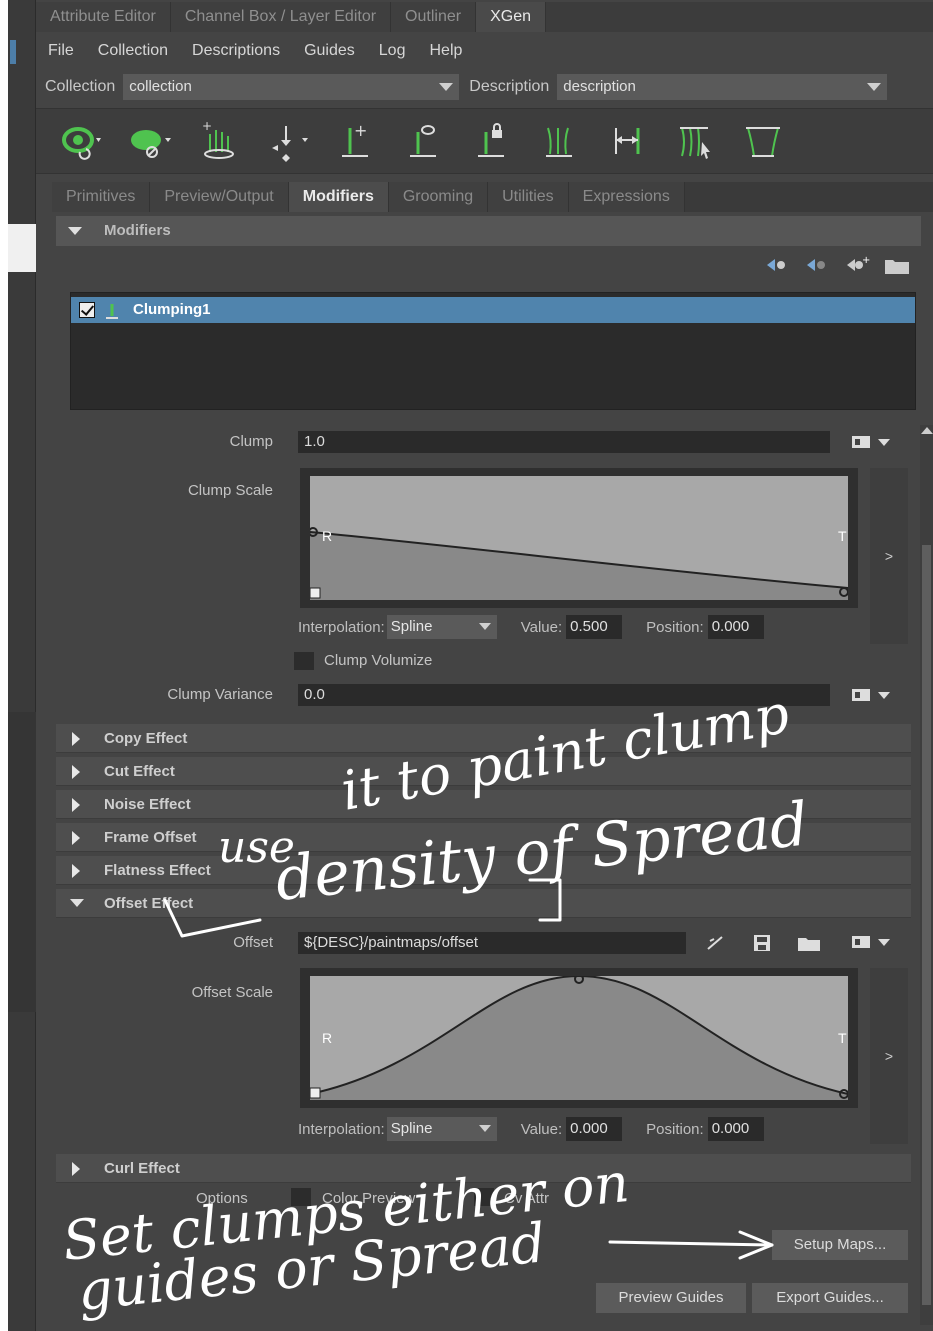 This screenshot has width=933, height=1331. What do you see at coordinates (579, 538) in the screenshot?
I see `clump-scale-ramp: R T` at bounding box center [579, 538].